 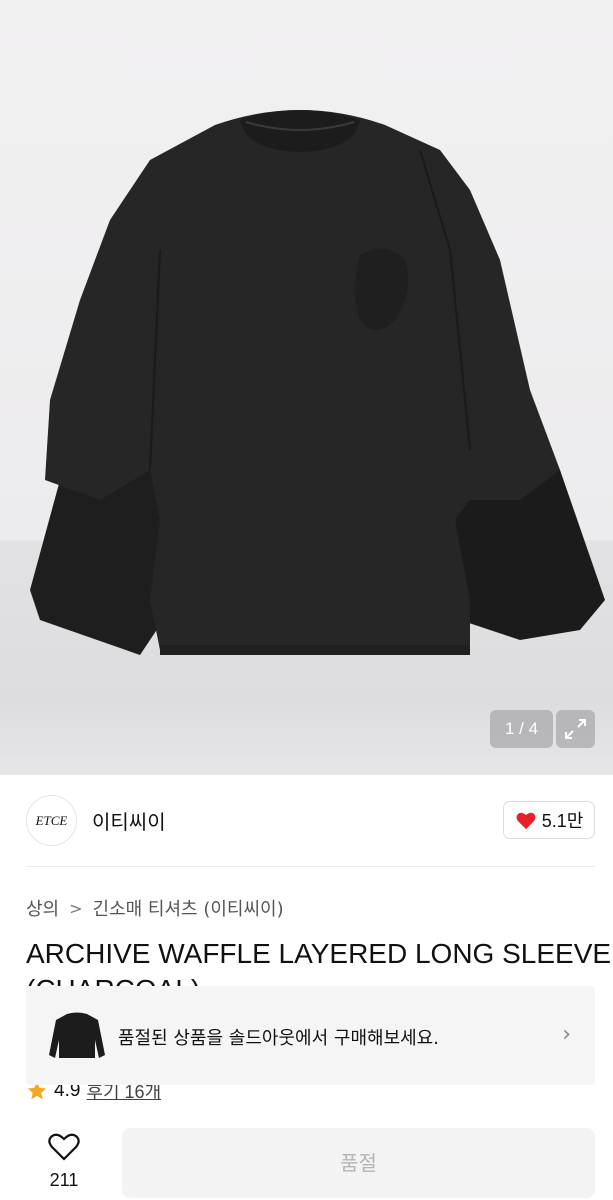 What do you see at coordinates (566, 1034) in the screenshot?
I see `chevron-right-icon: ›` at bounding box center [566, 1034].